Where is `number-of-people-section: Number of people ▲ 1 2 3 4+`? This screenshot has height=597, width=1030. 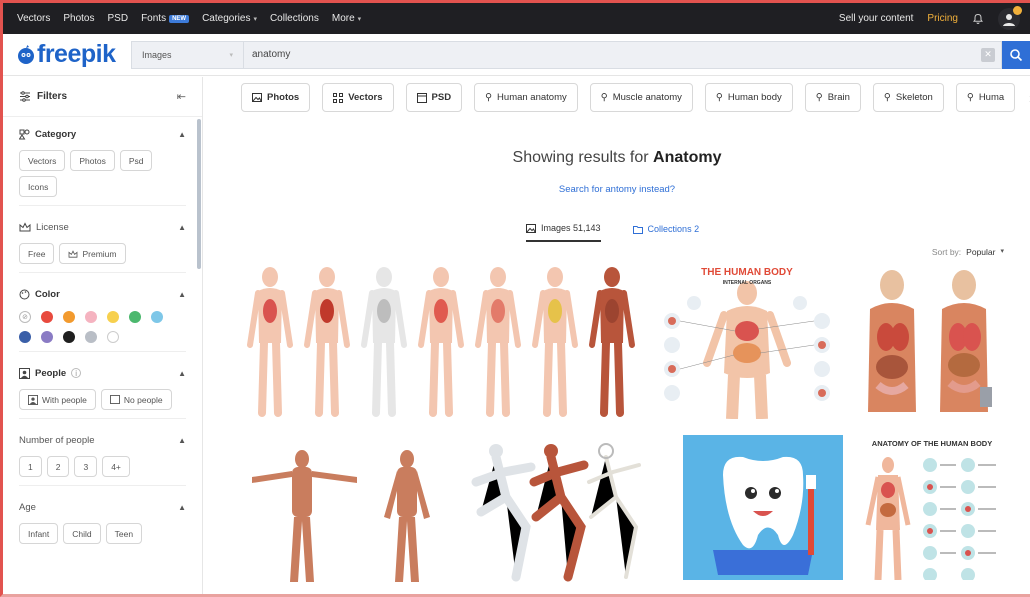 number-of-people-section: Number of people ▲ 1 2 3 4+ is located at coordinates (102, 456).